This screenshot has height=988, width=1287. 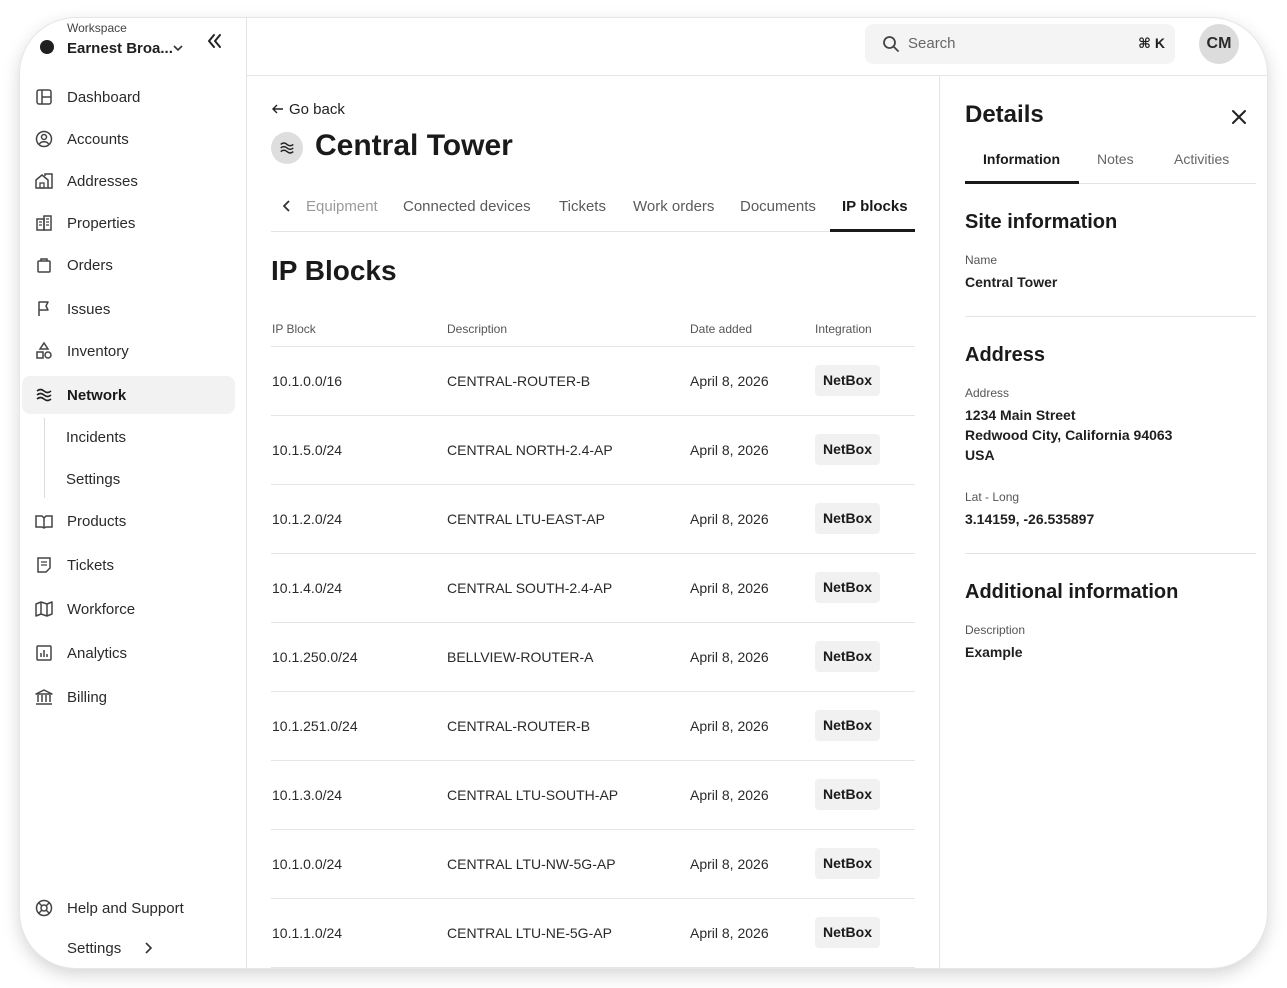 What do you see at coordinates (44, 522) in the screenshot?
I see `book-open-icon` at bounding box center [44, 522].